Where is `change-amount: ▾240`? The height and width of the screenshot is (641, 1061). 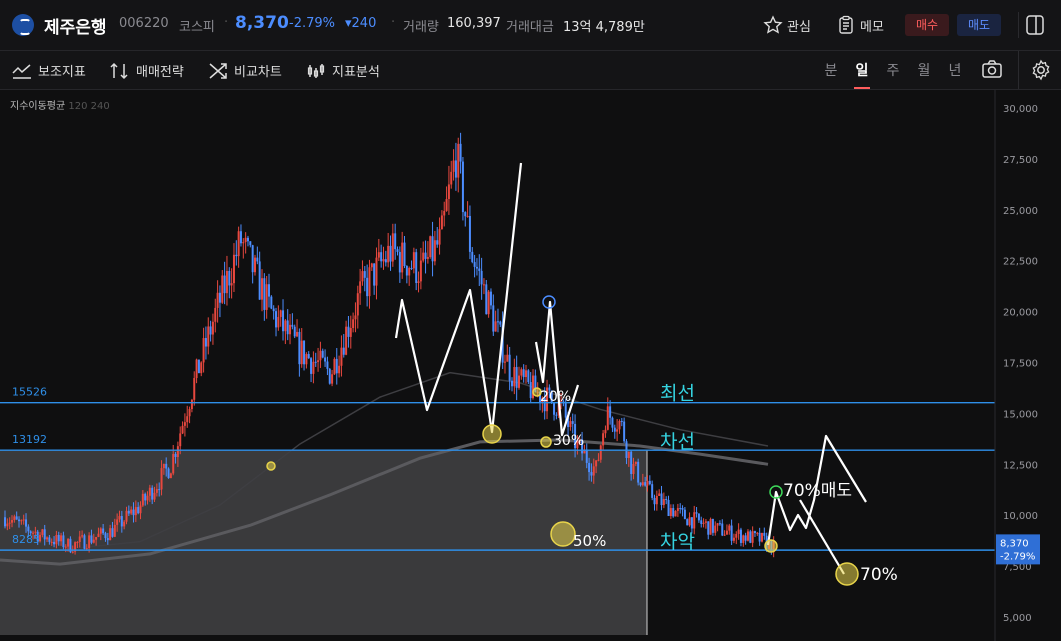
change-amount: ▾240 is located at coordinates (361, 23).